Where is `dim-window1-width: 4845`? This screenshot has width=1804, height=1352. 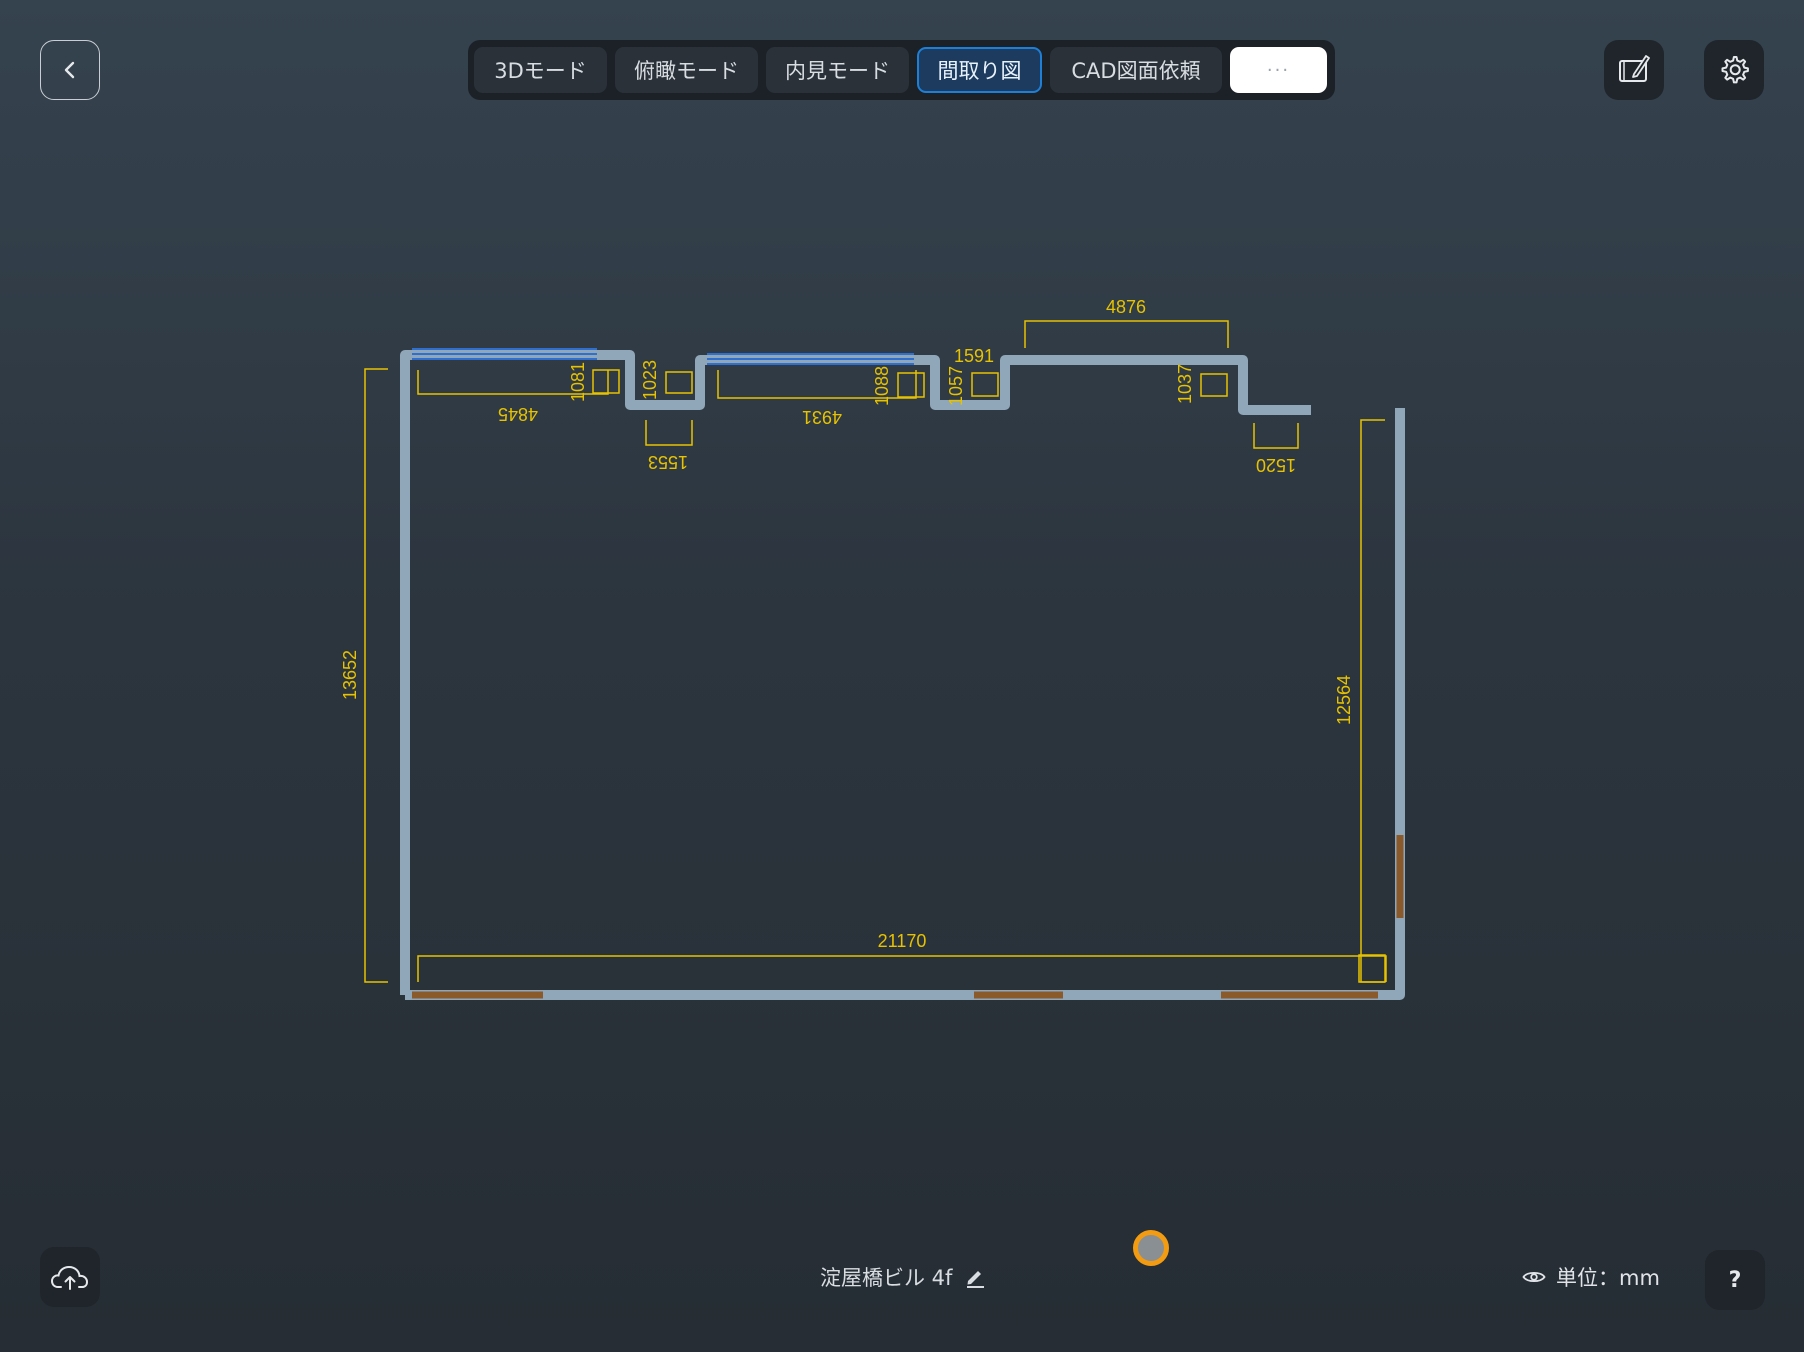
dim-window1-width: 4845 is located at coordinates (518, 414).